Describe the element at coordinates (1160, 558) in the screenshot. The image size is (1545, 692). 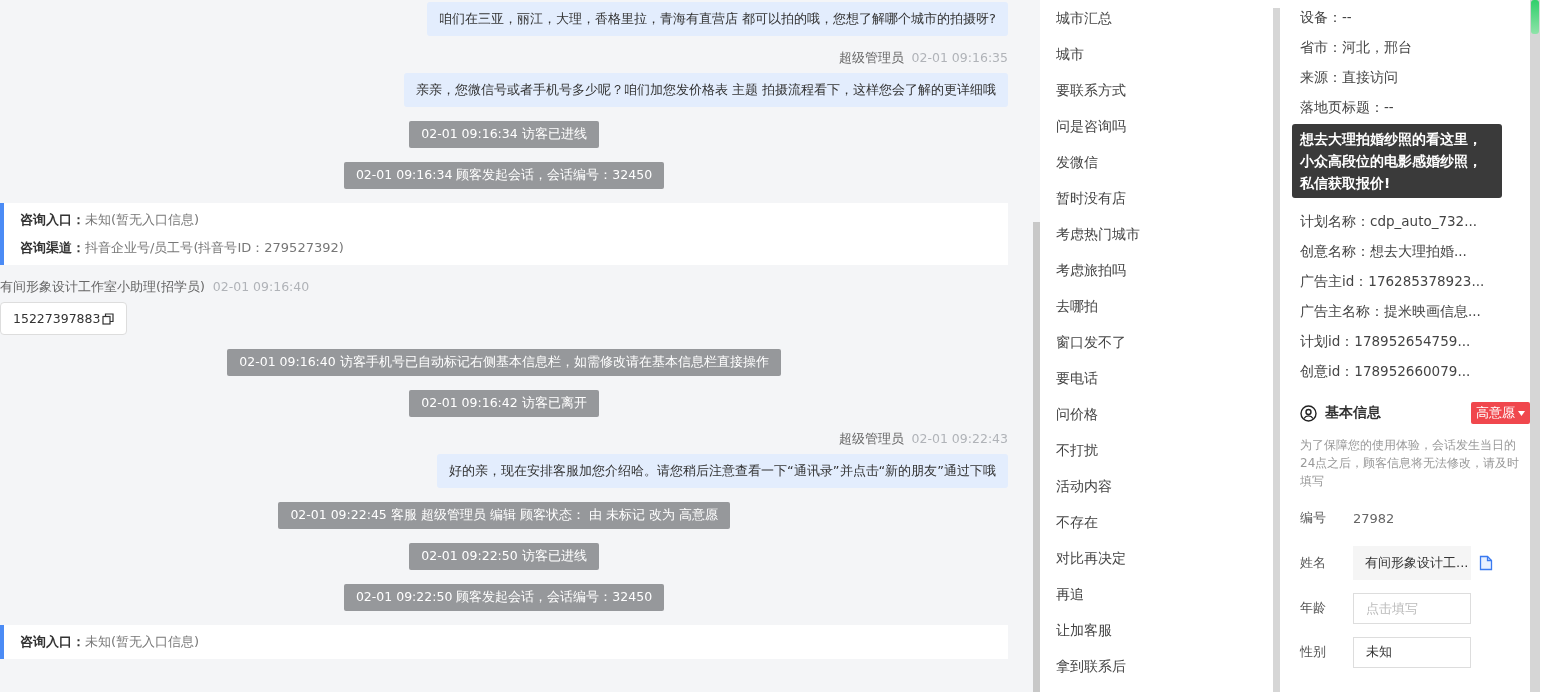
I see `quick-reply-item: 对比再决定` at that location.